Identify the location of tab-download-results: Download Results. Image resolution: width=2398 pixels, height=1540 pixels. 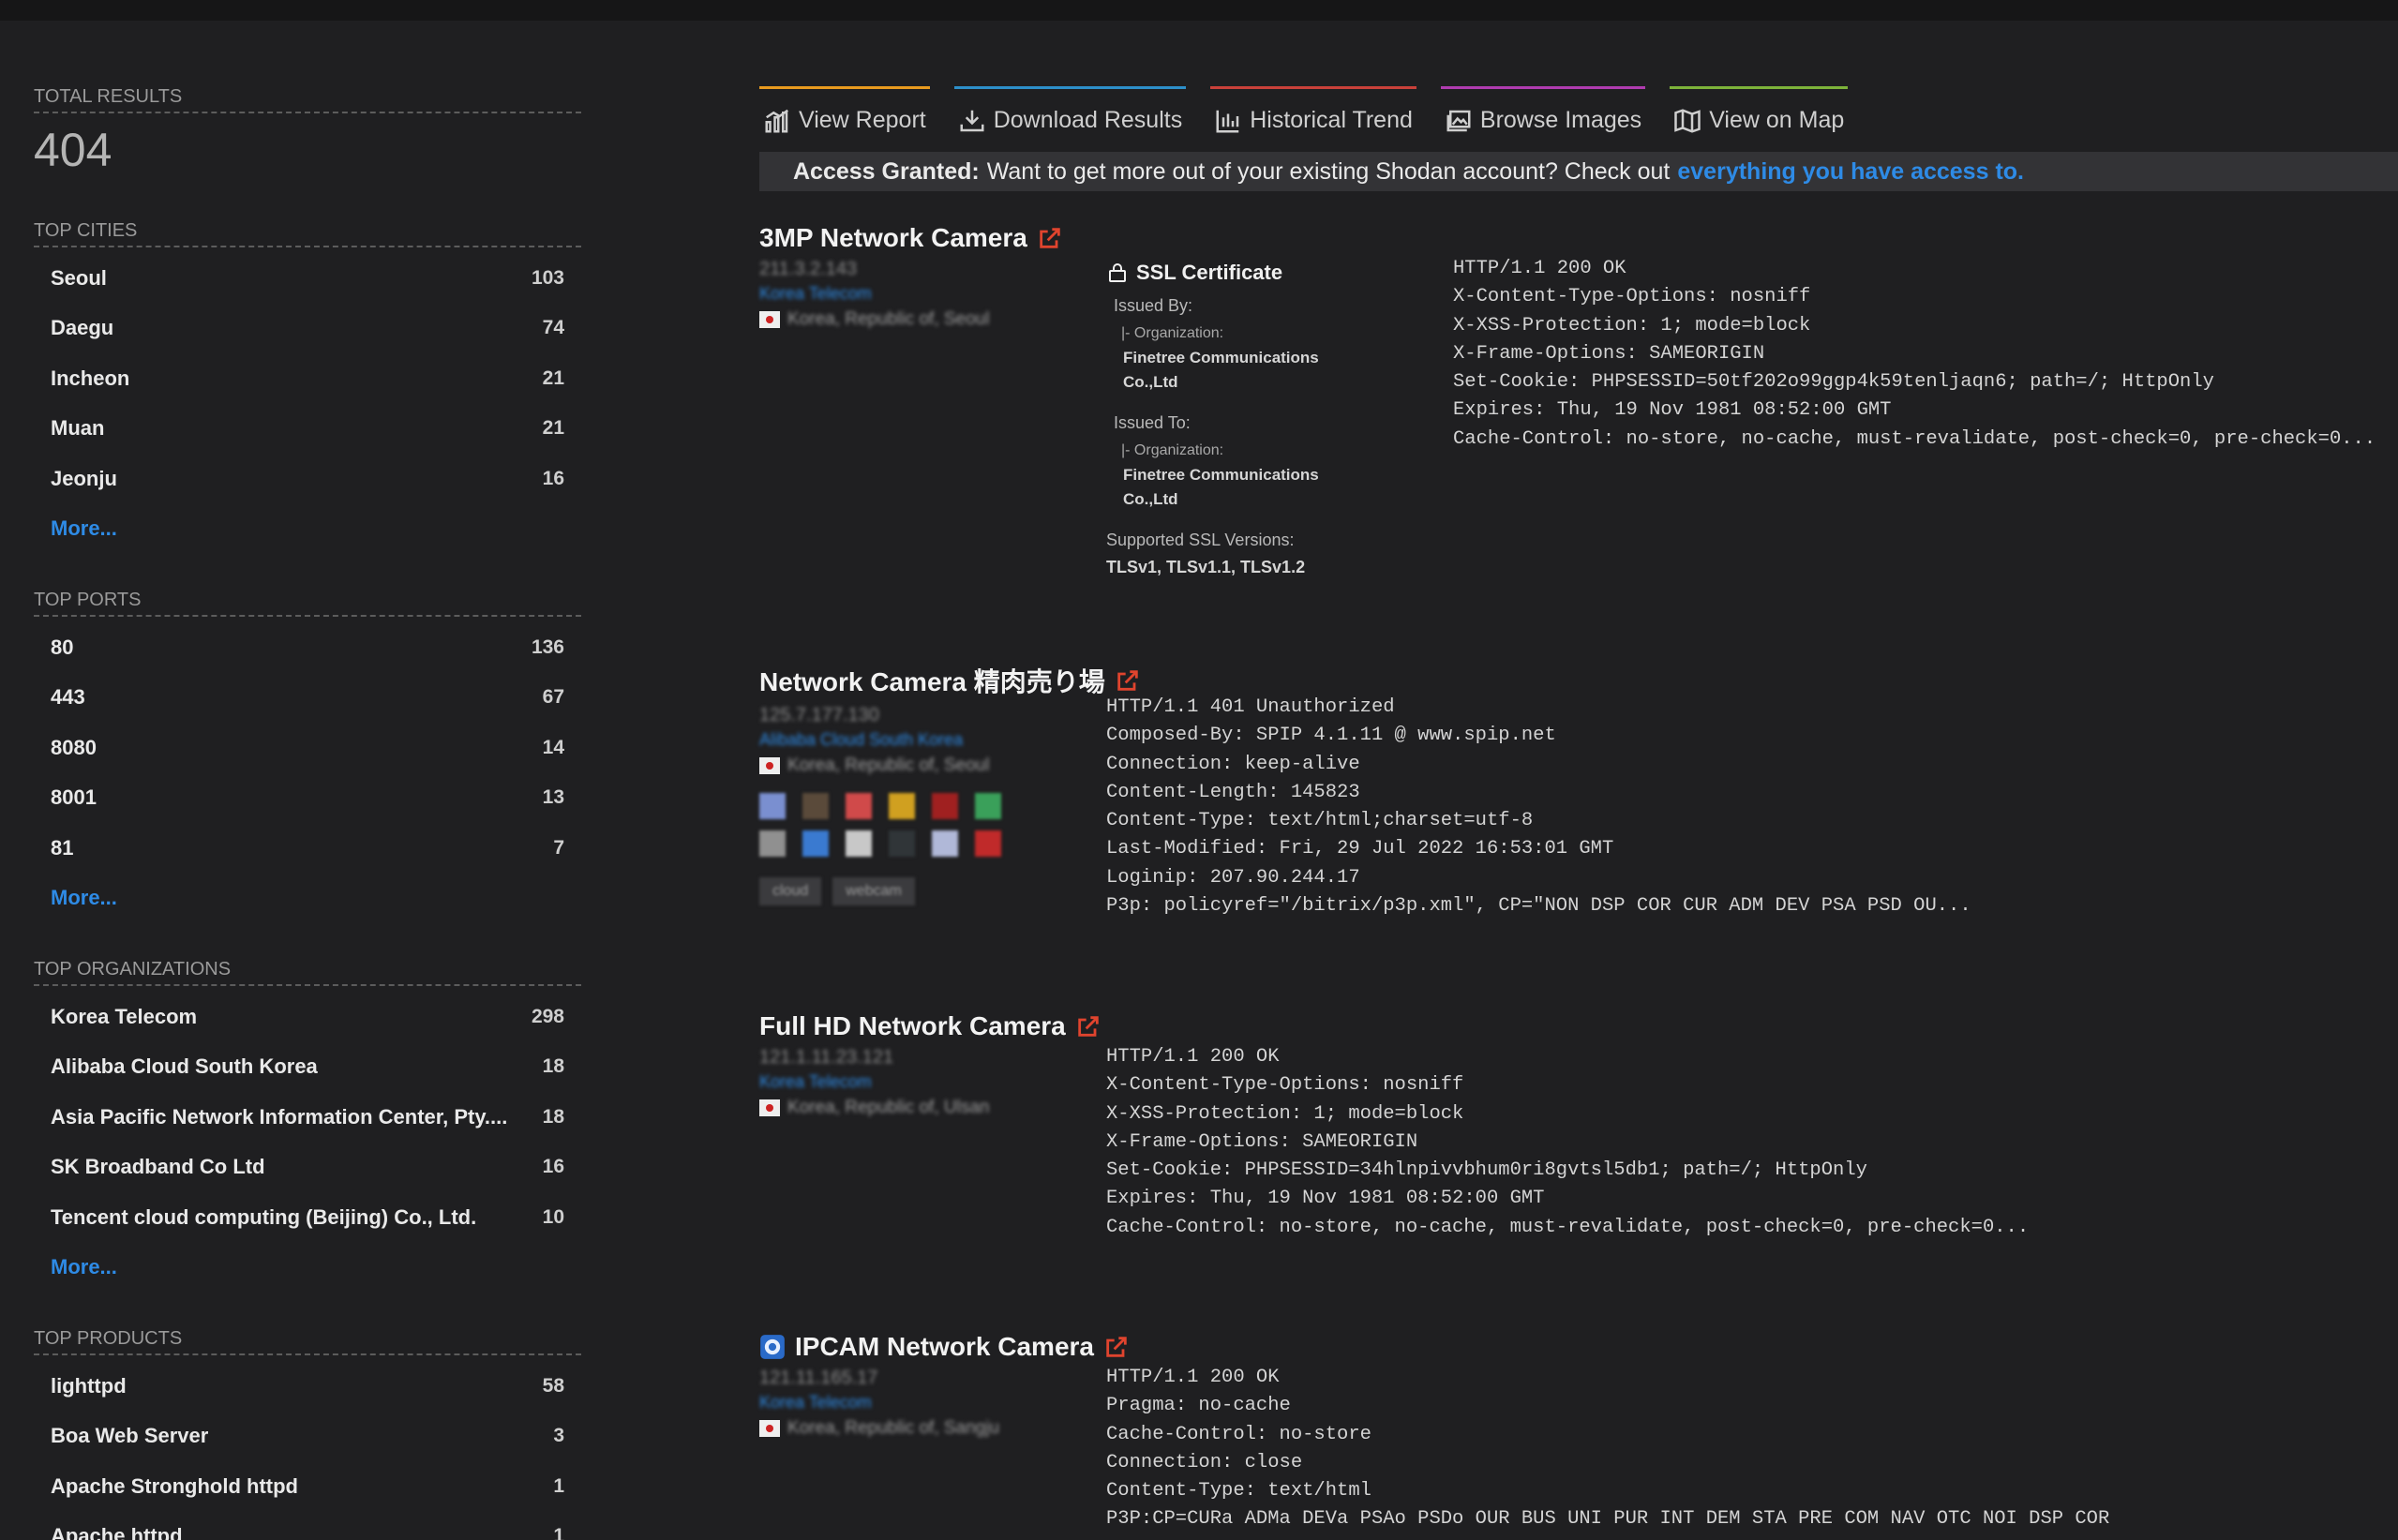
(1070, 113).